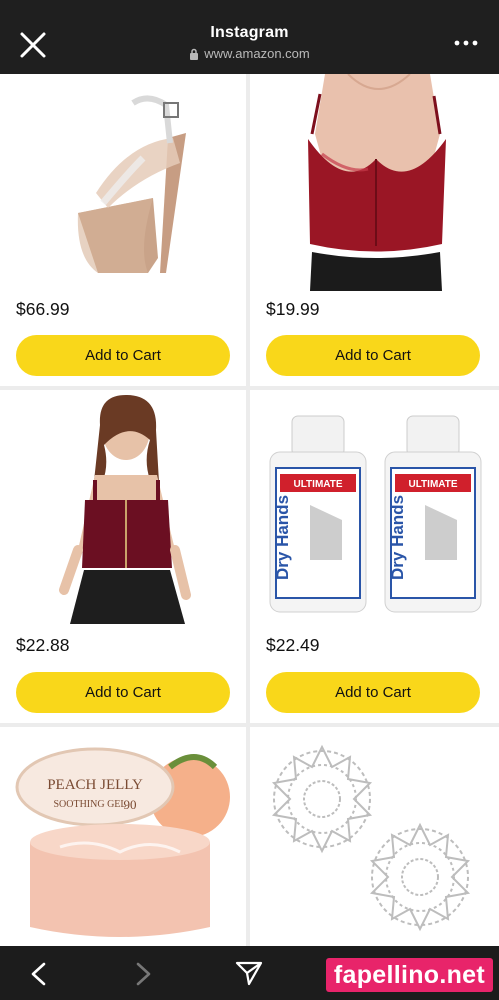 This screenshot has height=1000, width=499. Describe the element at coordinates (293, 309) in the screenshot. I see `product-price: $19.99` at that location.